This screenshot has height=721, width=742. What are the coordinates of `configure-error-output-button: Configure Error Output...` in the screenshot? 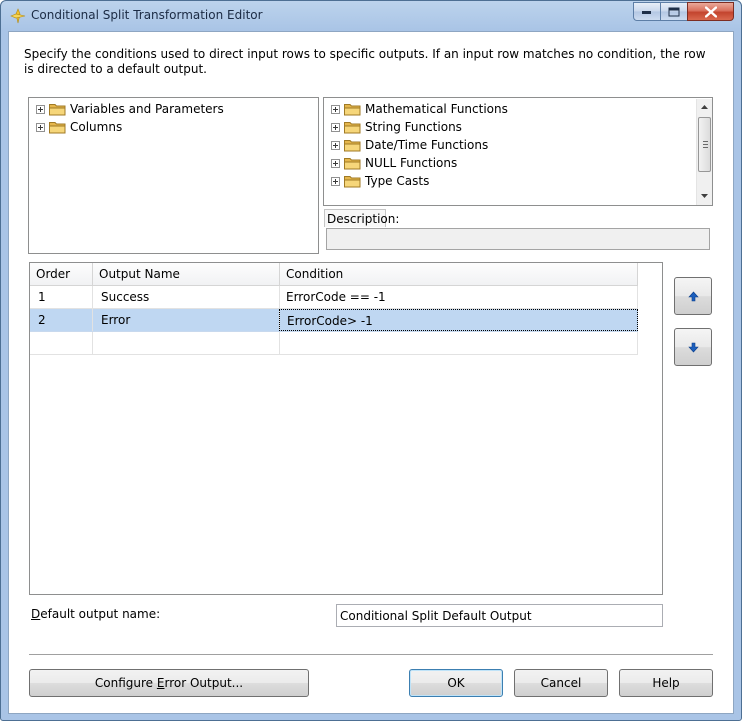 It's located at (169, 683).